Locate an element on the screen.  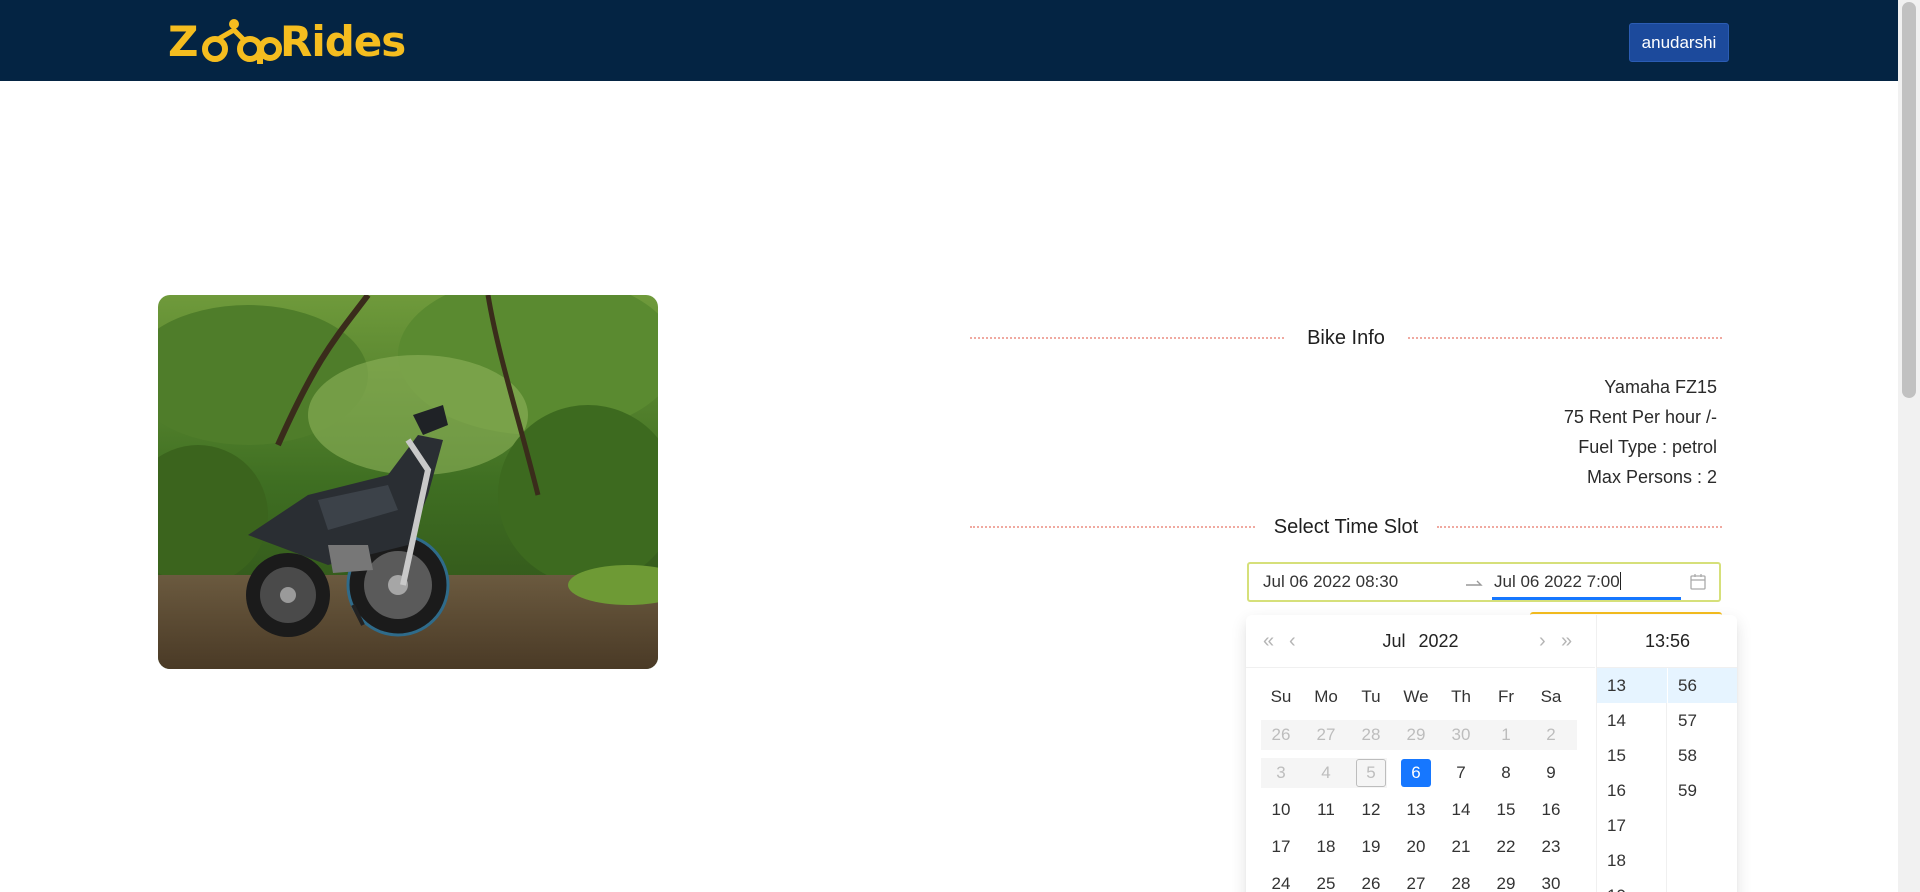
calendar-day: 20 is located at coordinates (1416, 847).